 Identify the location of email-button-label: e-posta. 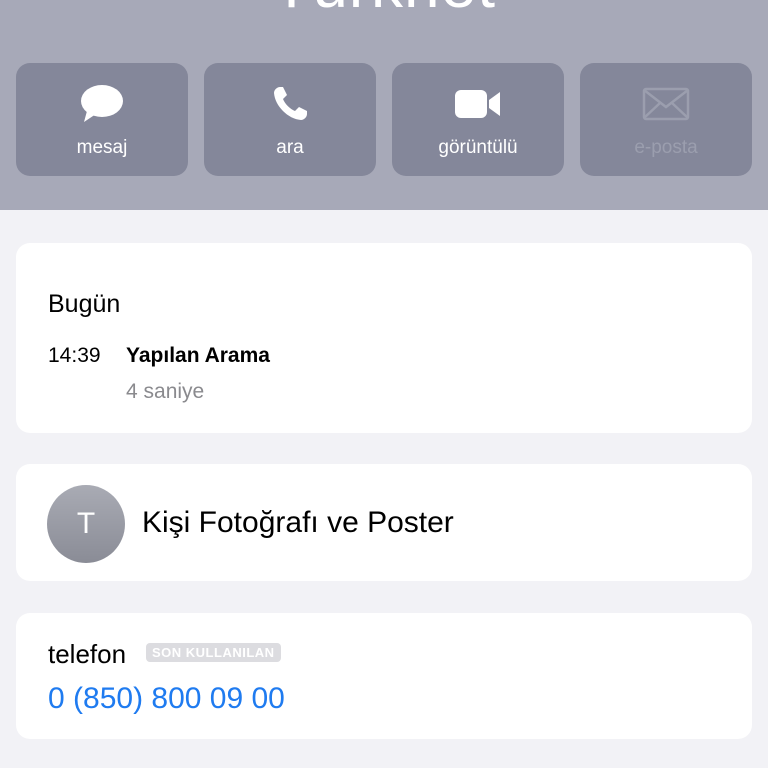
(666, 147).